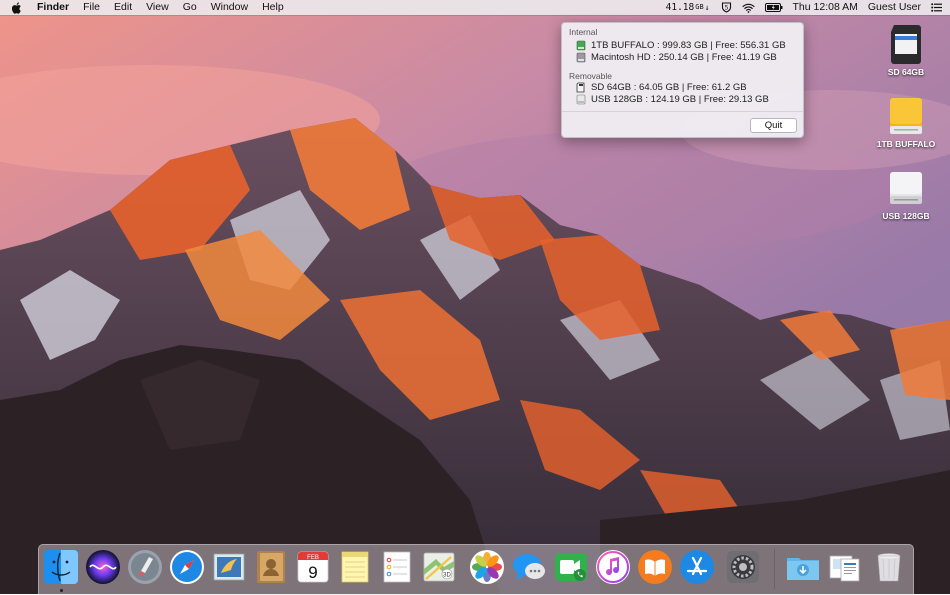 This screenshot has width=950, height=595. Describe the element at coordinates (774, 569) in the screenshot. I see `dock-separator` at that location.